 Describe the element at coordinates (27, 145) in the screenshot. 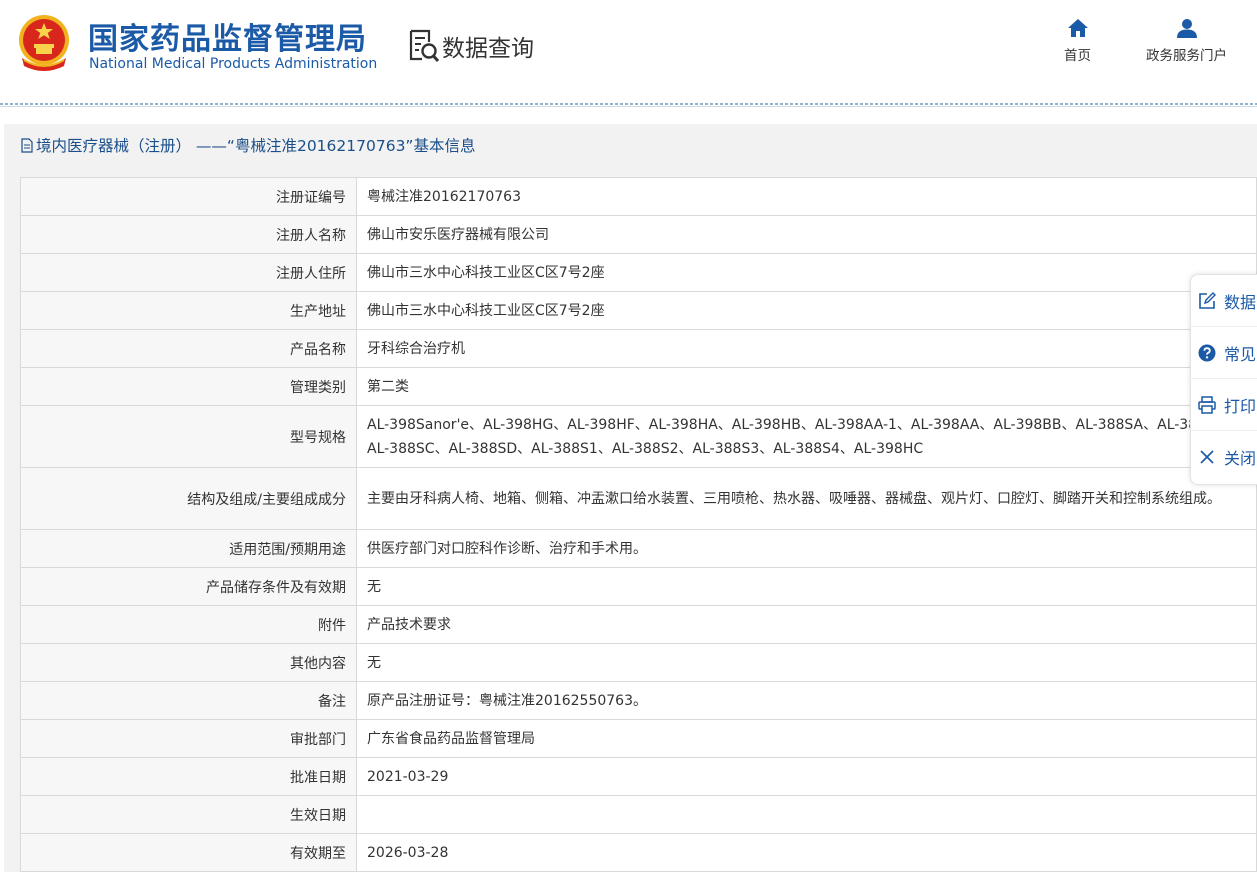

I see `document-icon` at that location.